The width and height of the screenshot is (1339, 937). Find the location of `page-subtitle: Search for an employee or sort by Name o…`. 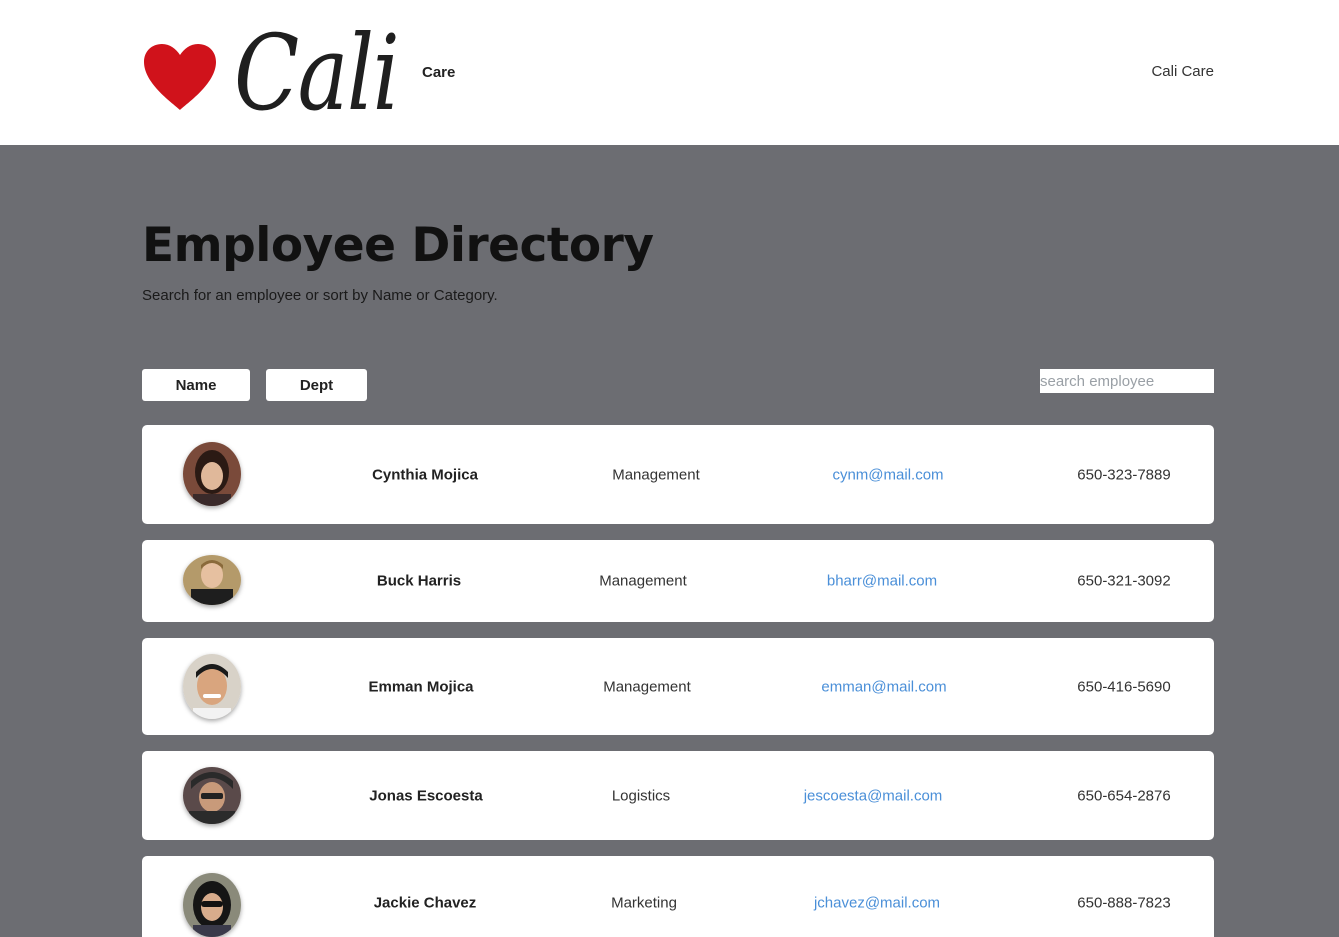

page-subtitle: Search for an employee or sort by Name o… is located at coordinates (320, 295).